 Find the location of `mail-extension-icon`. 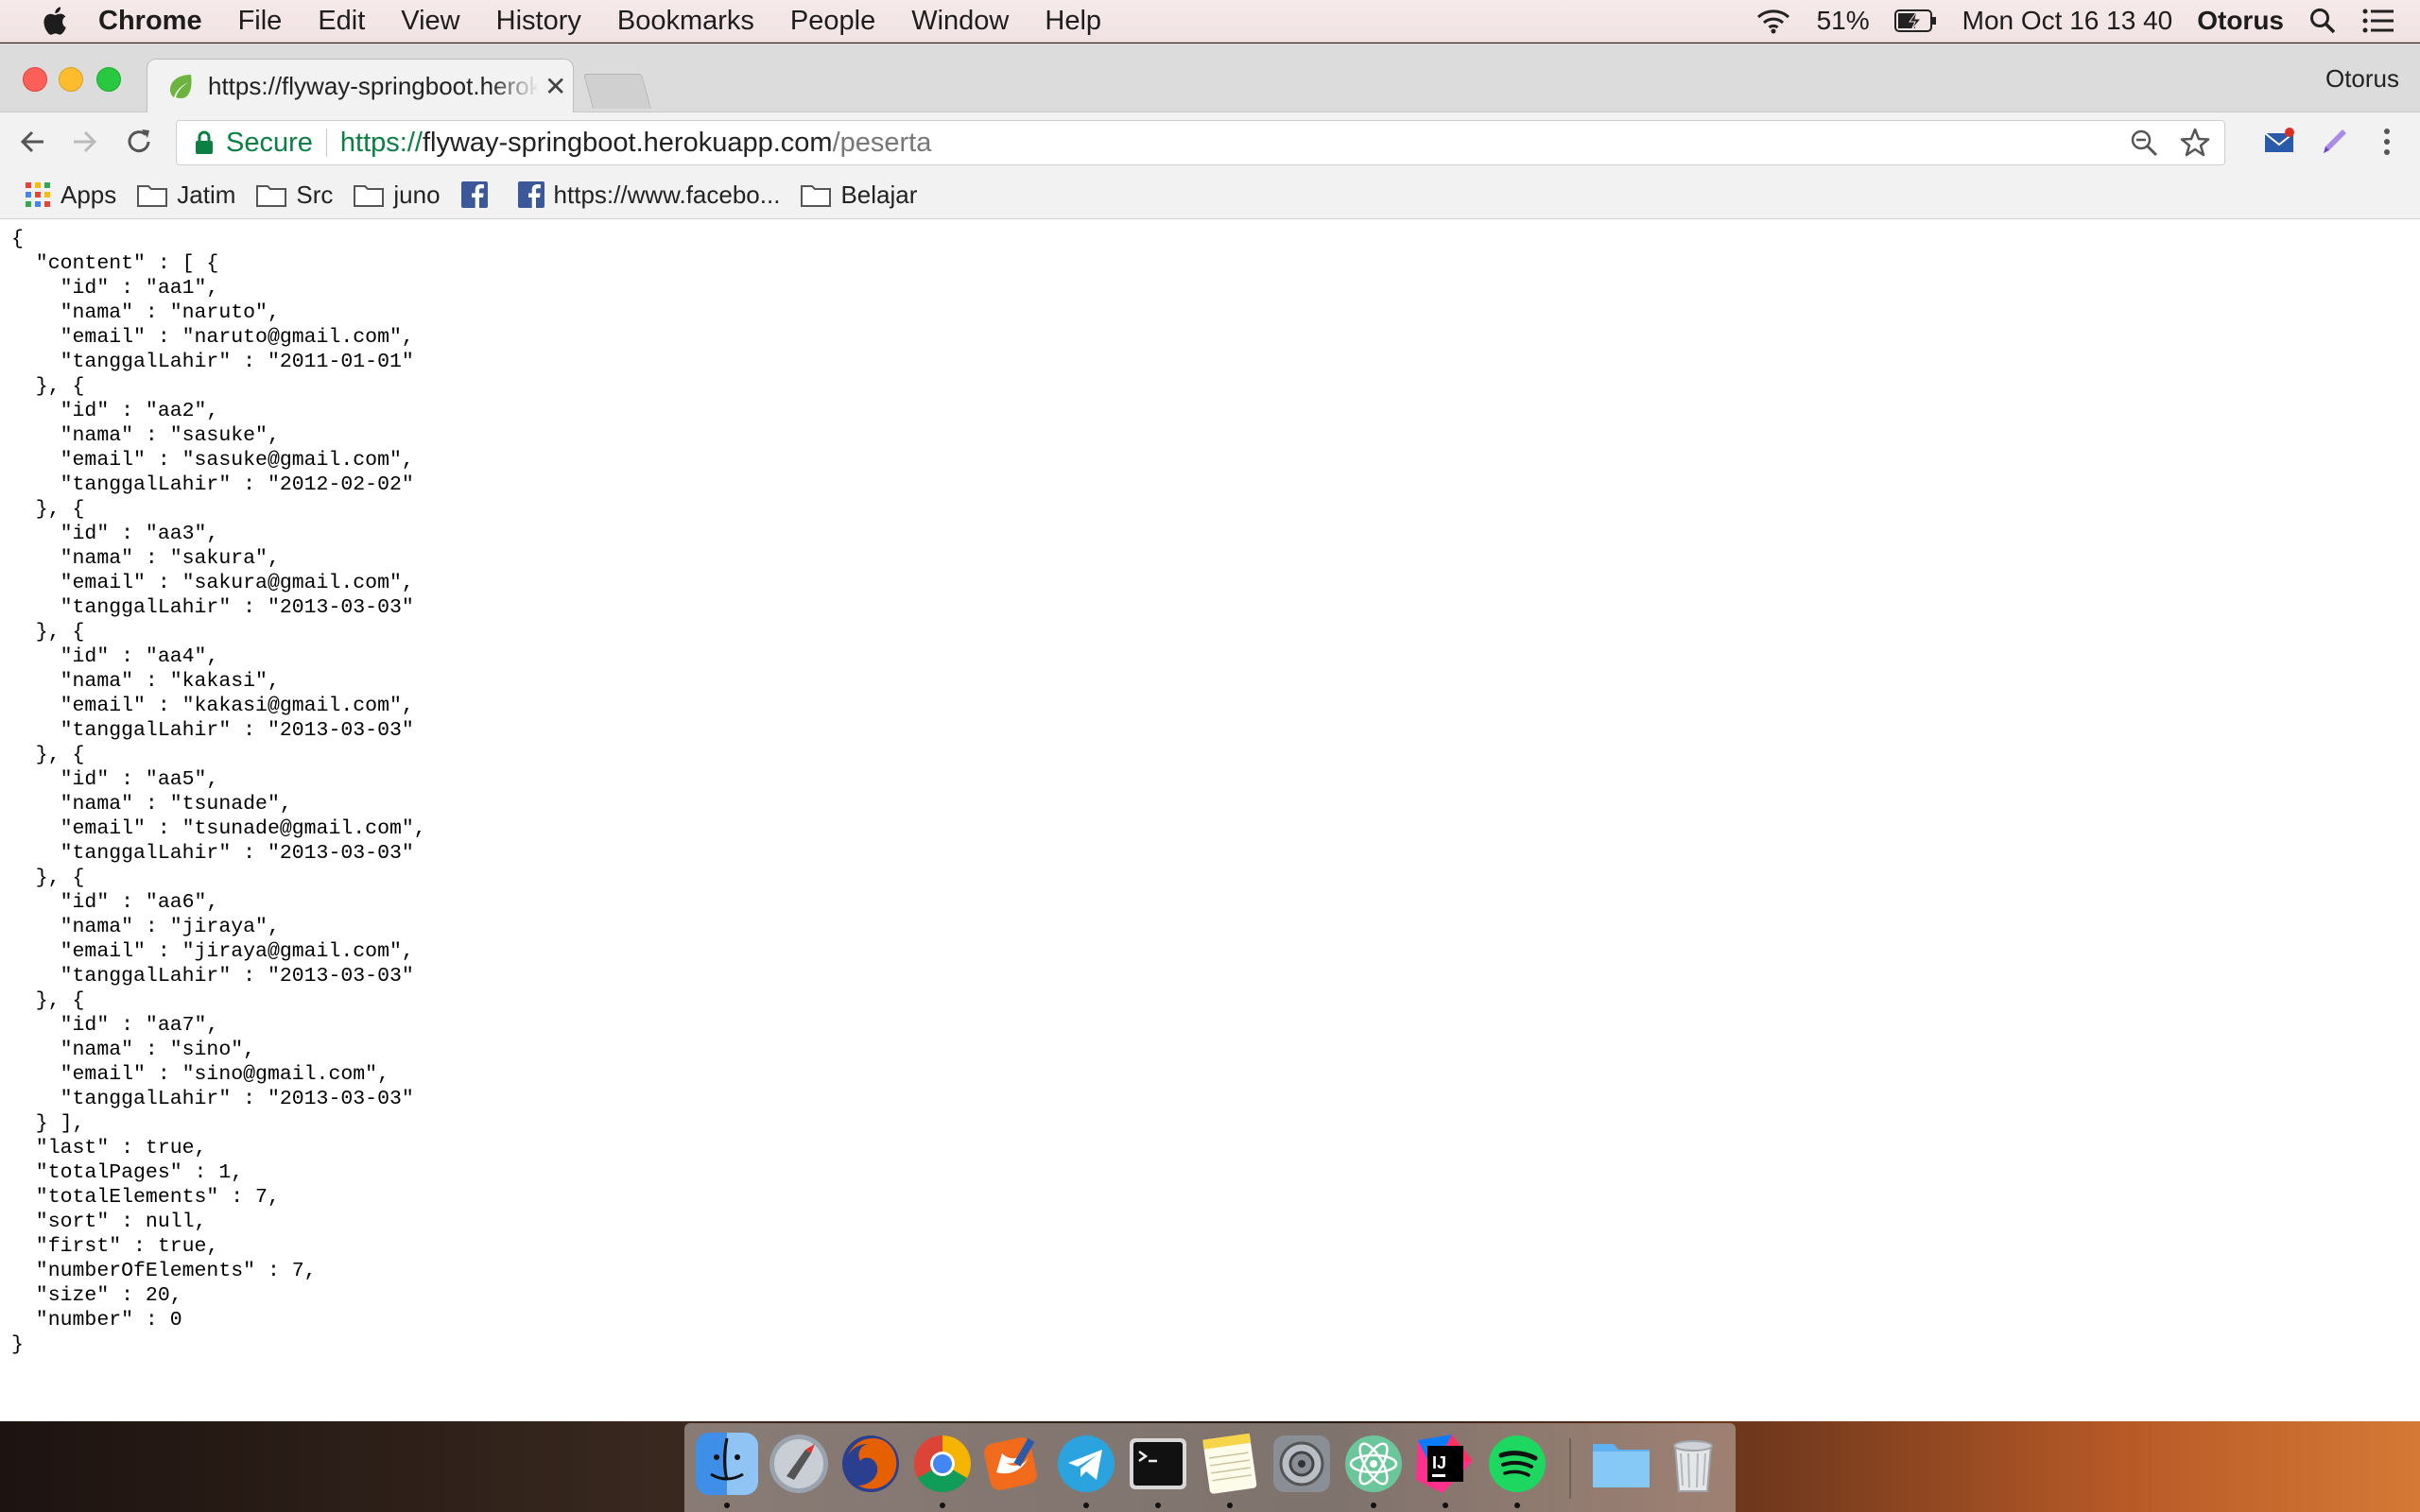

mail-extension-icon is located at coordinates (2279, 142).